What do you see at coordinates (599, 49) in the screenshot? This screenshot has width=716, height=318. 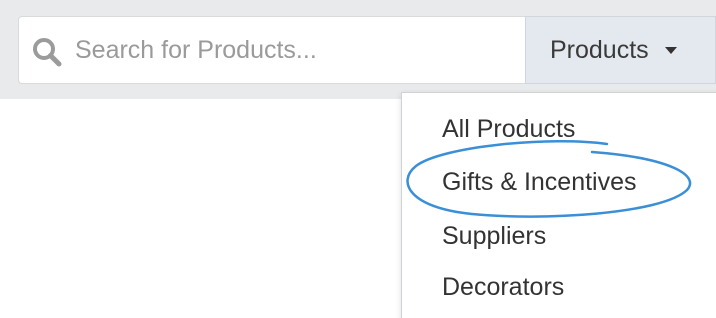 I see `products-button-label: Products` at bounding box center [599, 49].